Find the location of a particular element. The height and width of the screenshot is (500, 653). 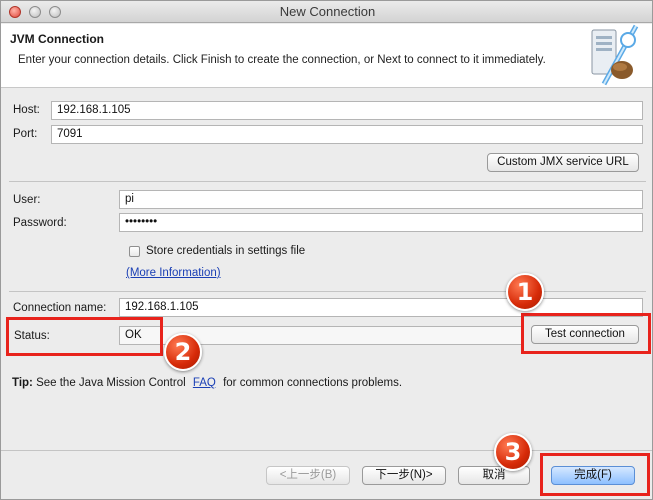

port-label: Port: is located at coordinates (25, 134).